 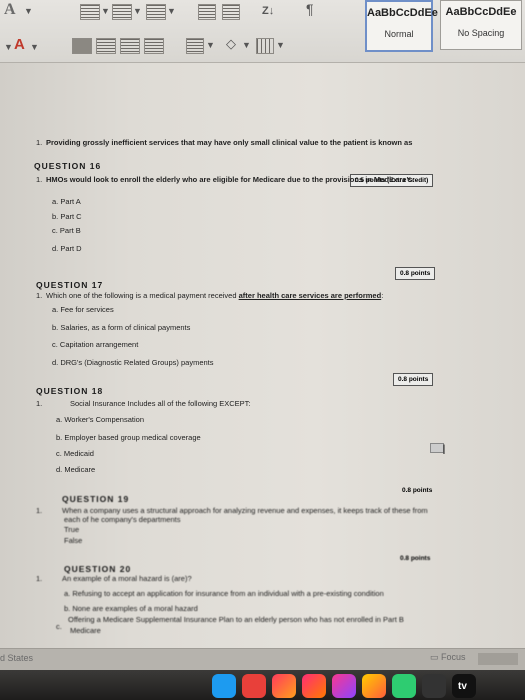 What do you see at coordinates (67, 216) in the screenshot?
I see `answer-option: b. Part C` at bounding box center [67, 216].